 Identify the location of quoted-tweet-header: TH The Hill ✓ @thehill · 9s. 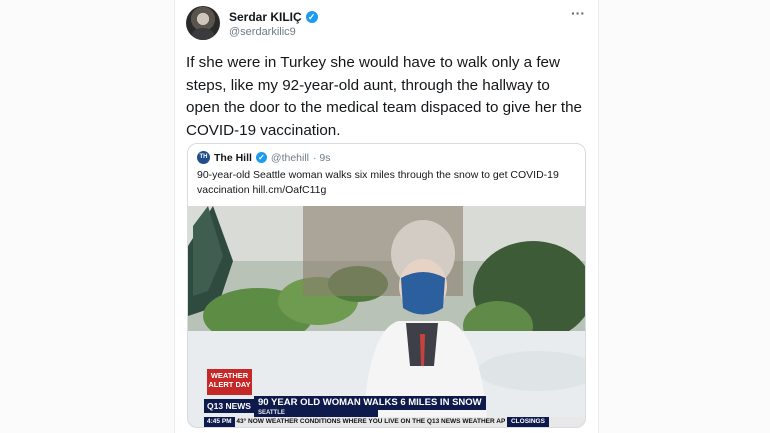
(264, 157).